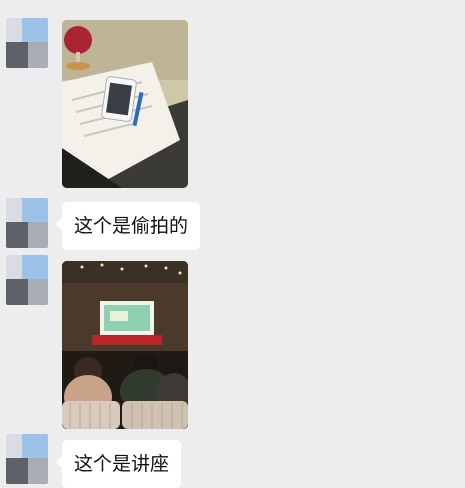  What do you see at coordinates (122, 464) in the screenshot?
I see `message-text: 这个是讲座` at bounding box center [122, 464].